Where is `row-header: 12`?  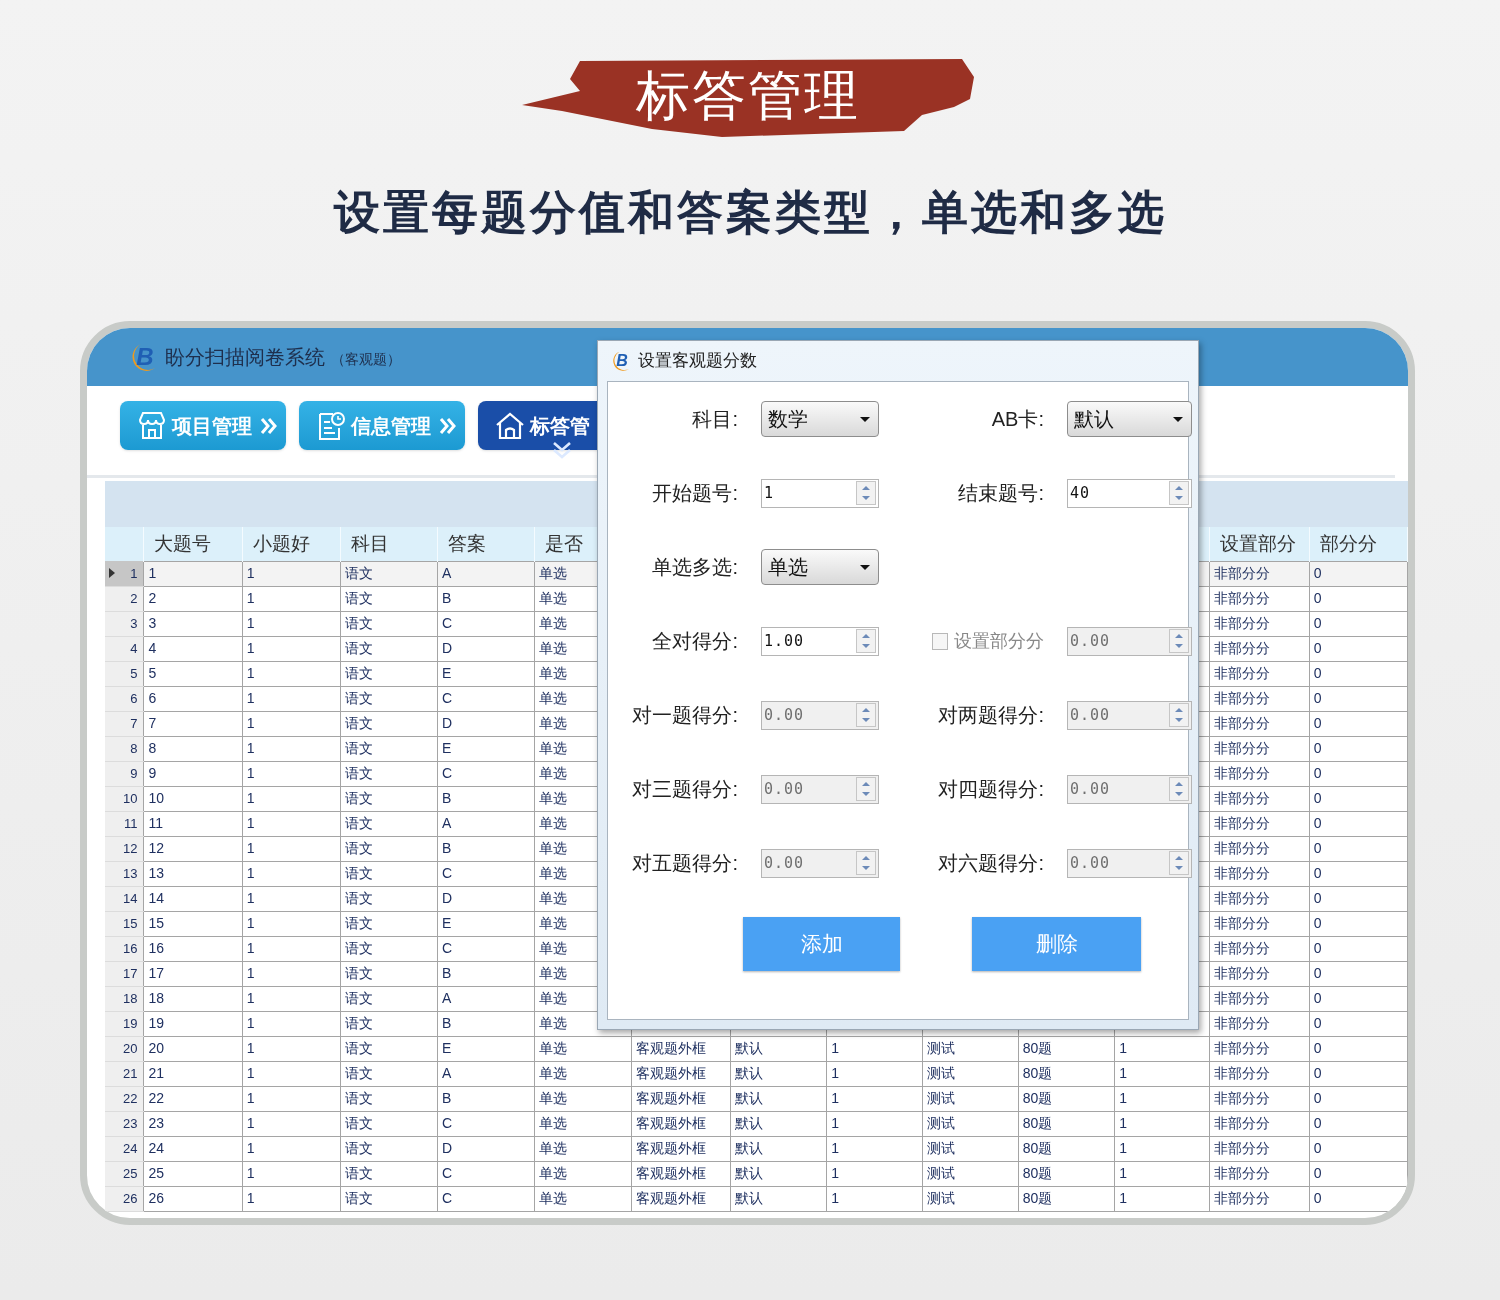 row-header: 12 is located at coordinates (124, 848).